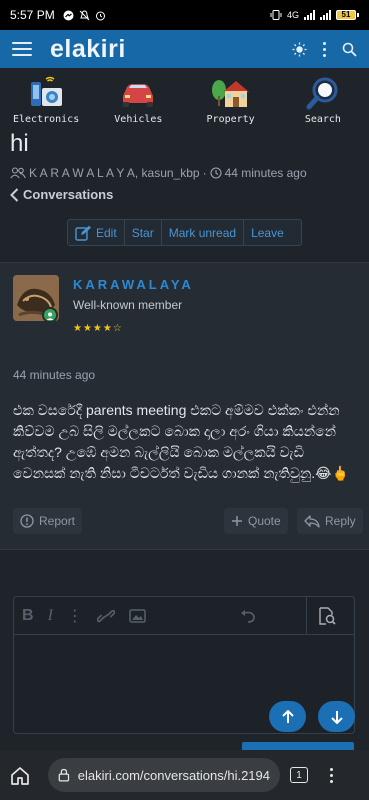 This screenshot has width=369, height=800. Describe the element at coordinates (46, 93) in the screenshot. I see `electronics-icon` at that location.